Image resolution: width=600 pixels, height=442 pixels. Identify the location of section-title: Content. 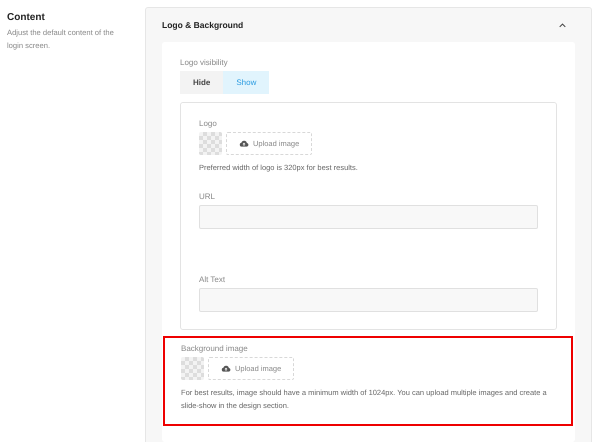
(26, 17).